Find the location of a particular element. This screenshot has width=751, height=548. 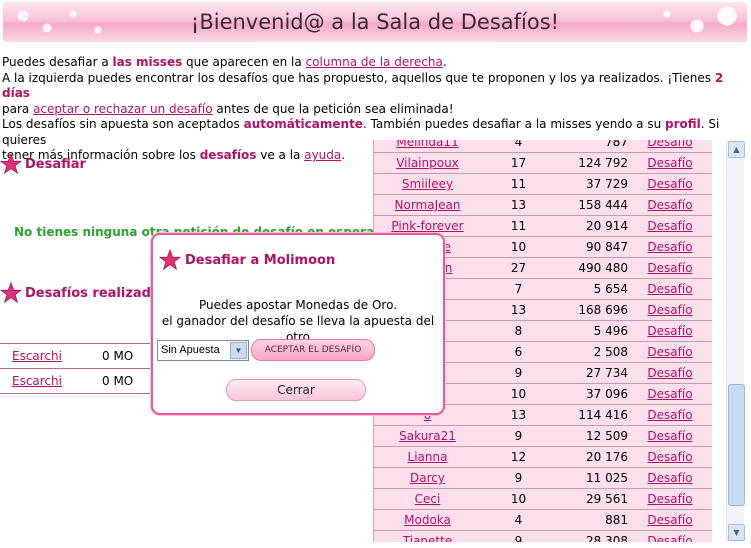

accept-challenge-button: ACEPTAR EL DESAFÍO is located at coordinates (313, 350).